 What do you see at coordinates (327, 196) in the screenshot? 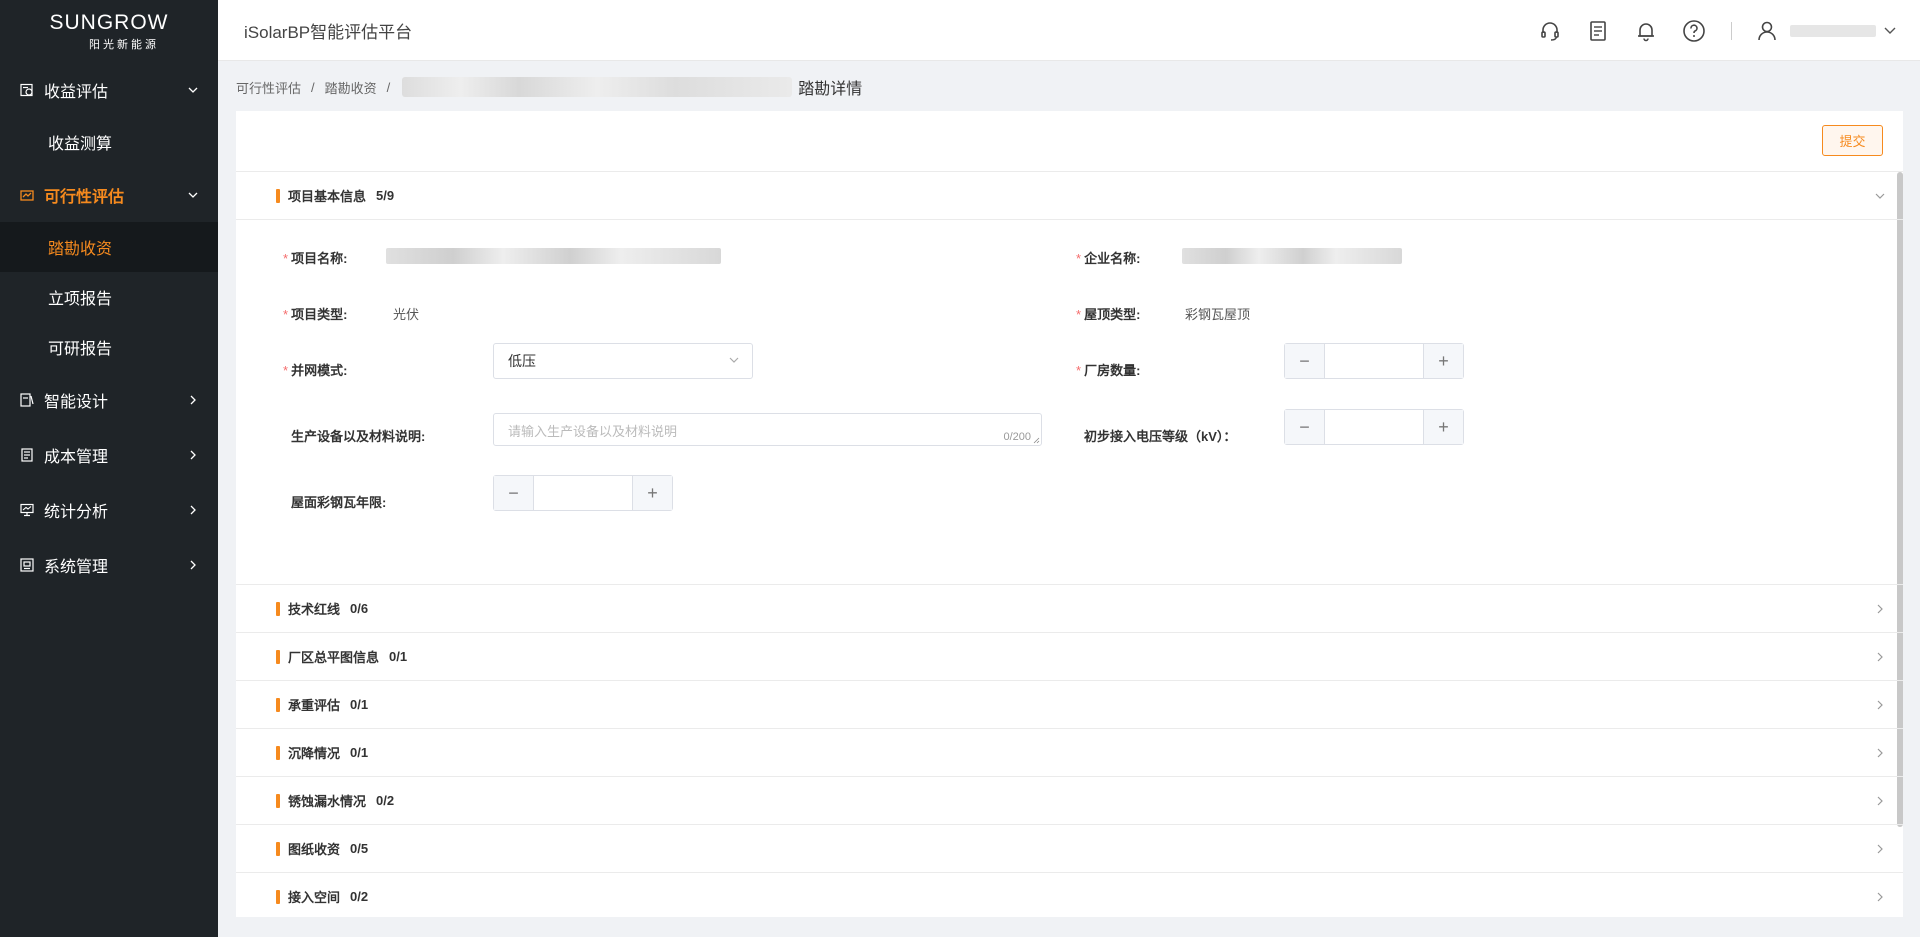
I see `section-title: 项目基本信息` at bounding box center [327, 196].